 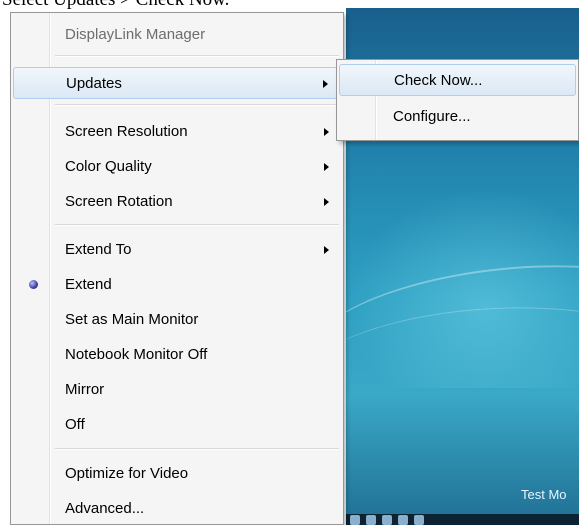 What do you see at coordinates (94, 83) in the screenshot?
I see `menu-item-label: Updates` at bounding box center [94, 83].